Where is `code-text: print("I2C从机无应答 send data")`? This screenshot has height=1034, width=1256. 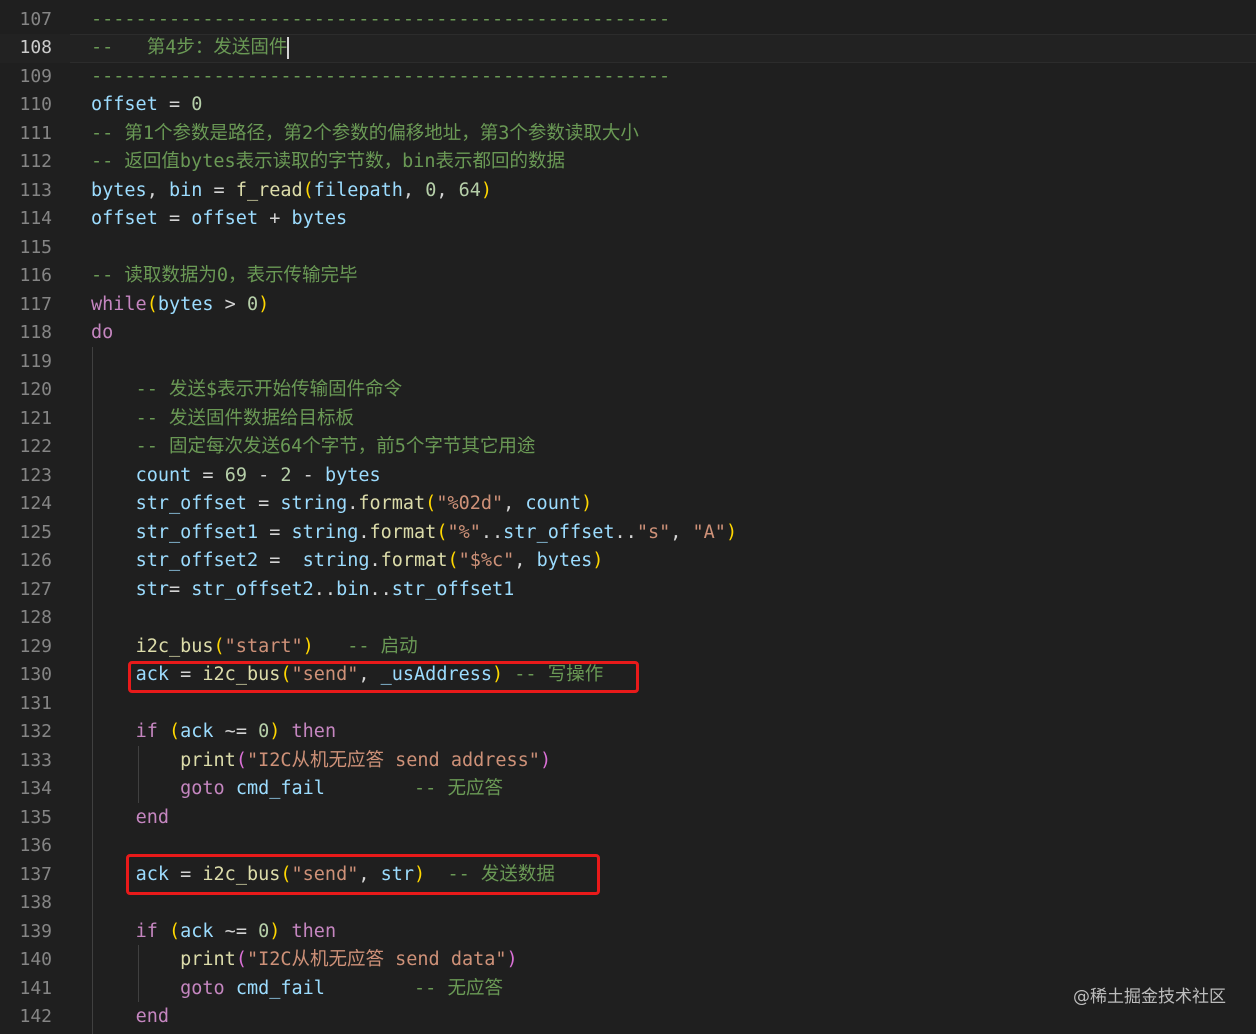
code-text: print("I2C从机无应答 send data") is located at coordinates (304, 960).